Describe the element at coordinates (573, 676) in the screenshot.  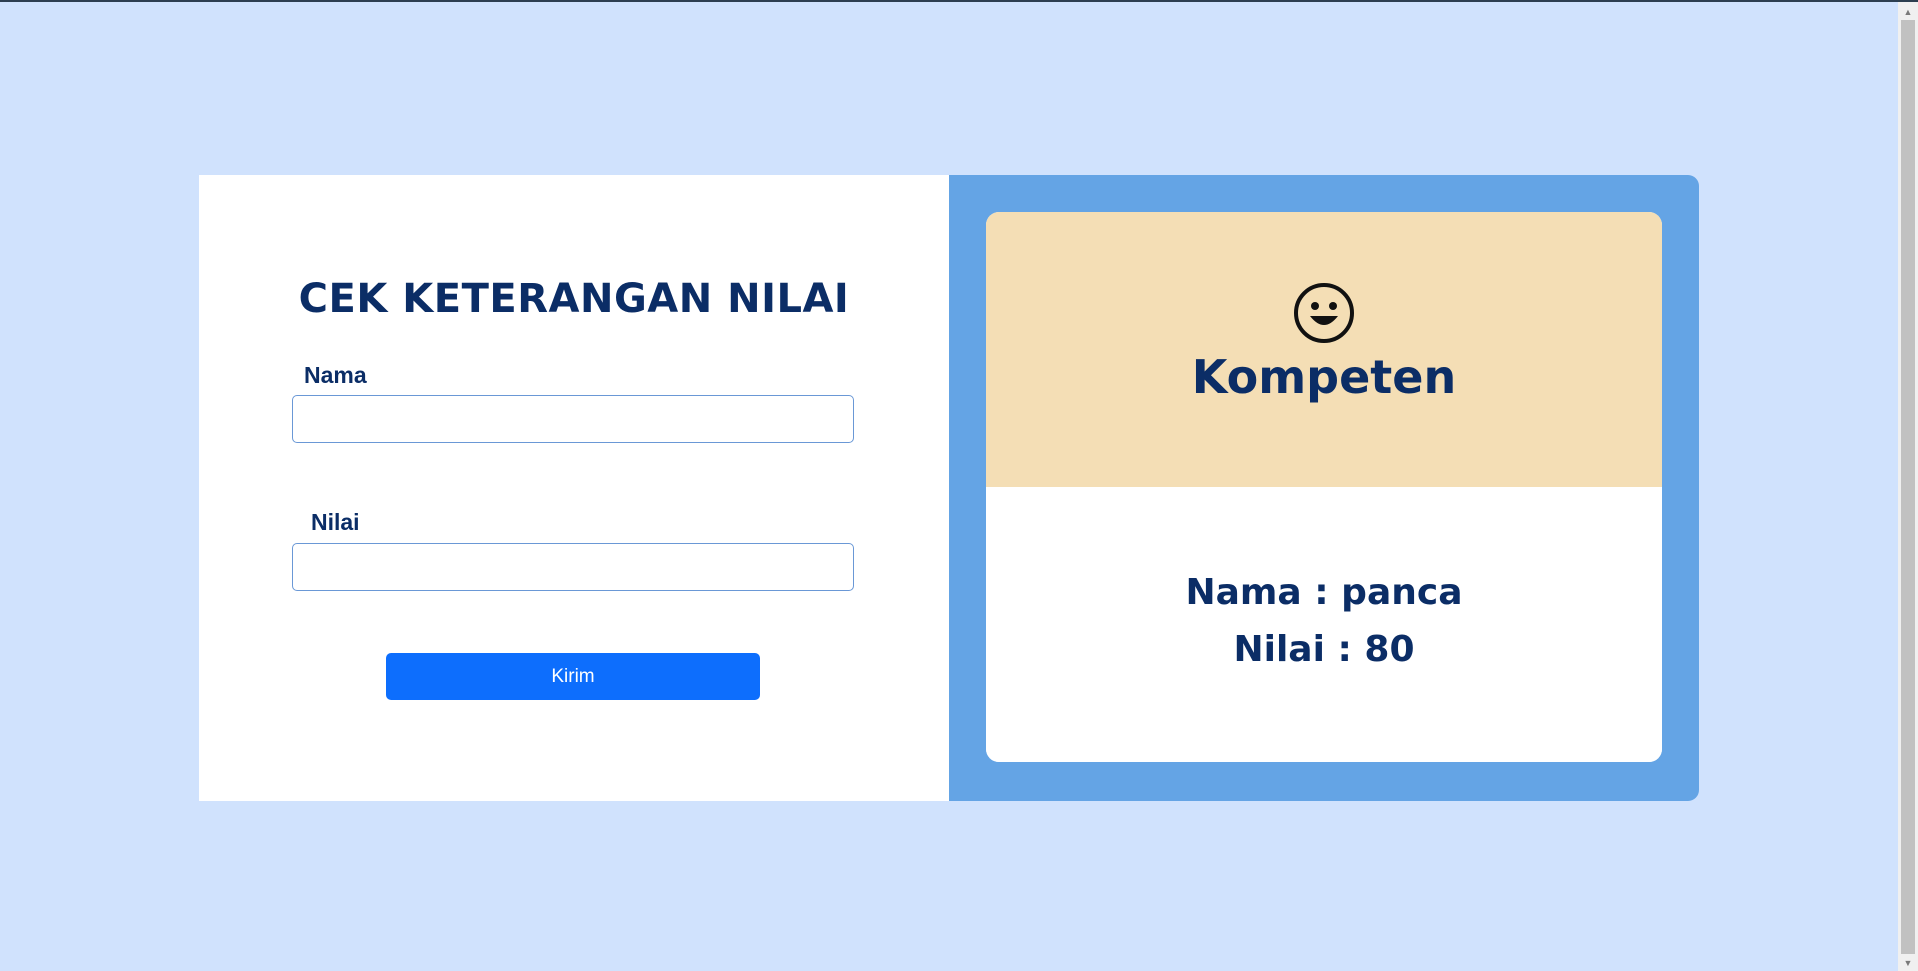
I see `kirim-button: Kirim` at that location.